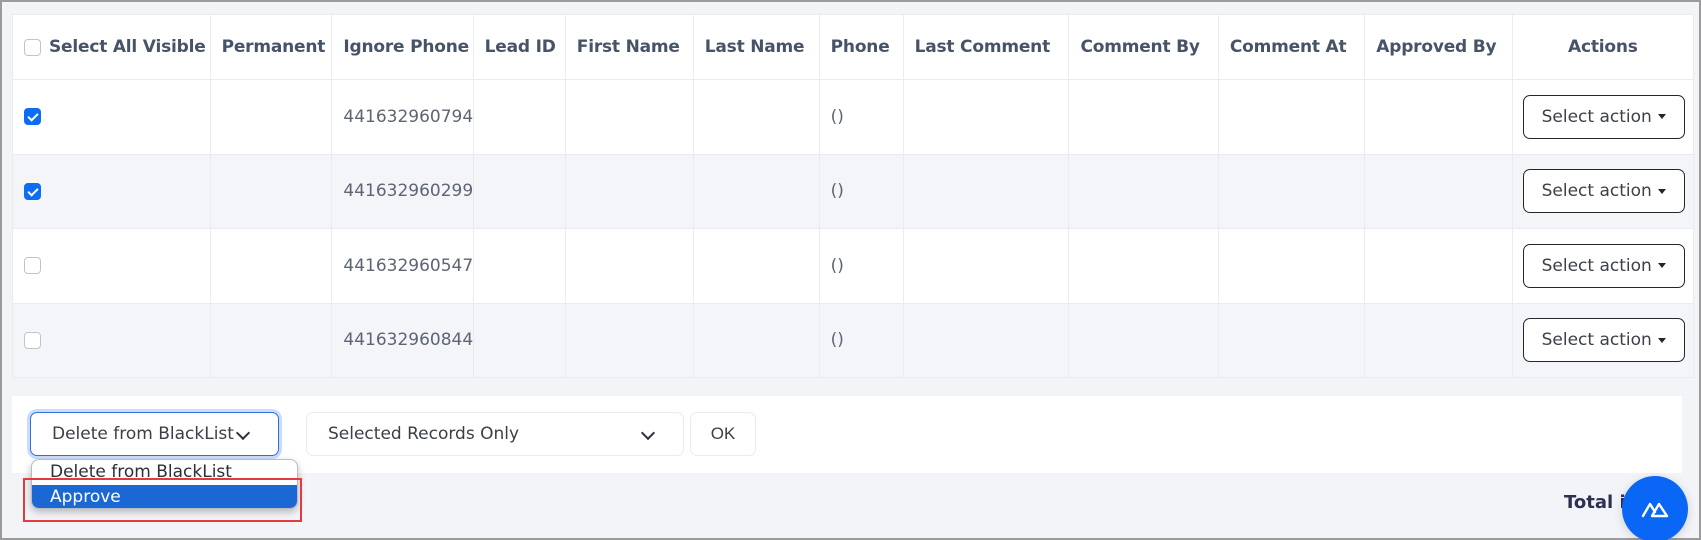 The image size is (1701, 540). I want to click on logo-triangles-icon, so click(1655, 510).